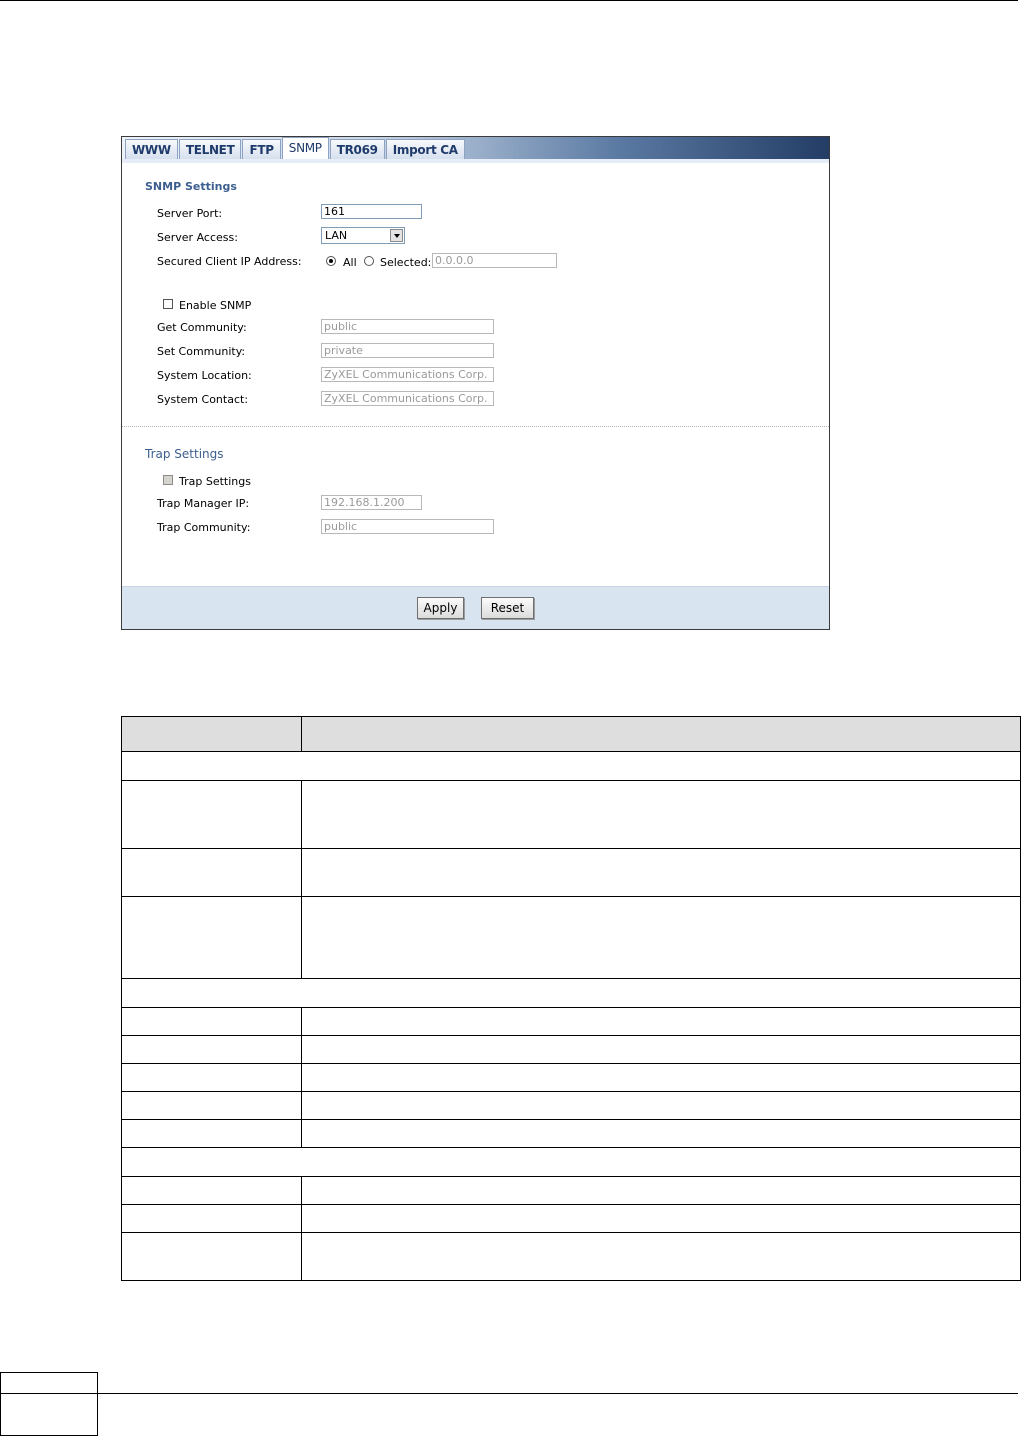 The height and width of the screenshot is (1437, 1022). What do you see at coordinates (475, 161) in the screenshot?
I see `tab-underline` at bounding box center [475, 161].